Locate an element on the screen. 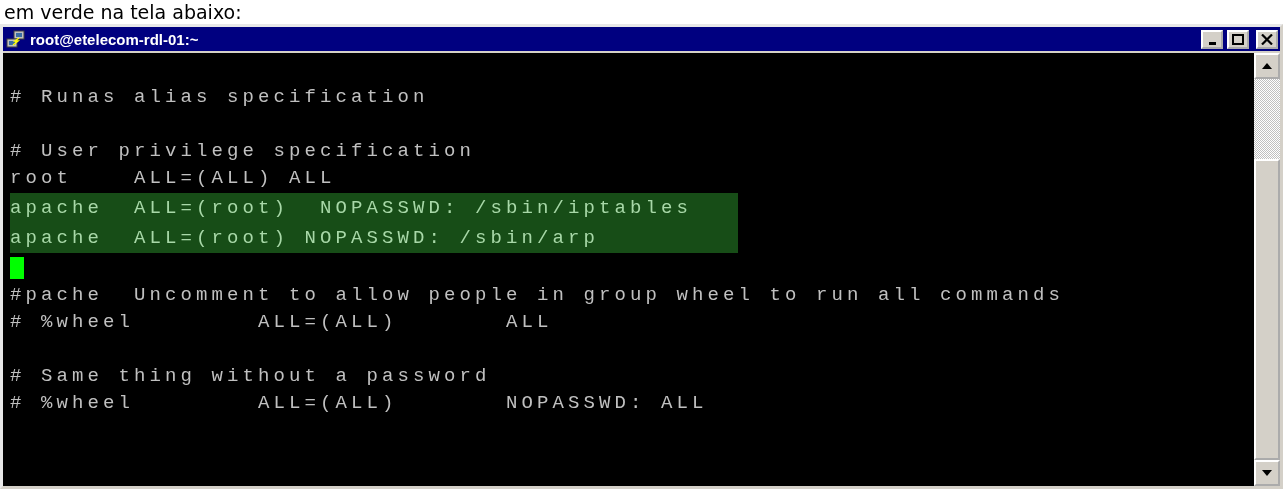 The height and width of the screenshot is (489, 1285). close-icon is located at coordinates (1267, 39).